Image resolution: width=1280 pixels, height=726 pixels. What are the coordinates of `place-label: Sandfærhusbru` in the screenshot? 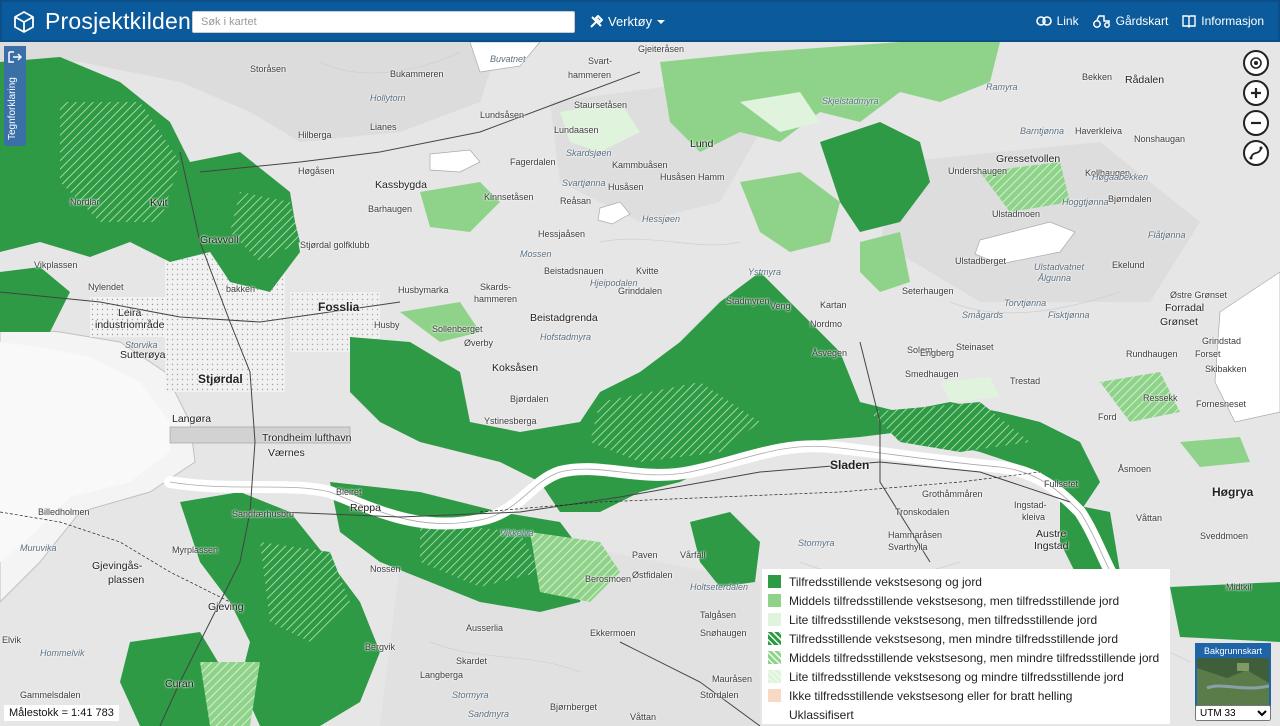 It's located at (263, 514).